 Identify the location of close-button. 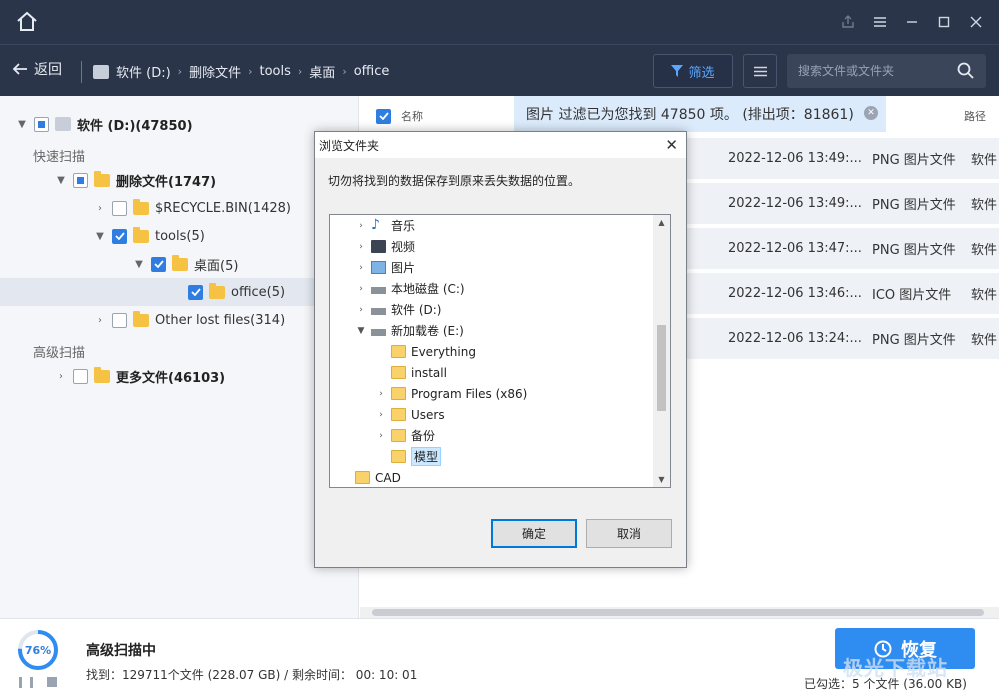
(976, 22).